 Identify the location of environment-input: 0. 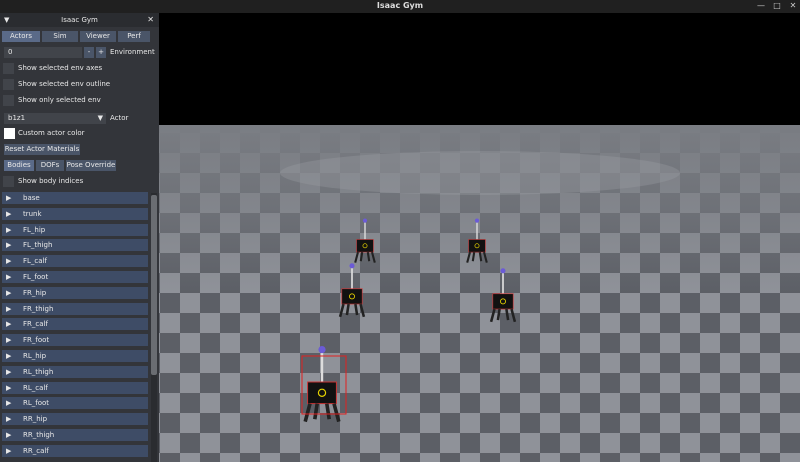
(43, 52).